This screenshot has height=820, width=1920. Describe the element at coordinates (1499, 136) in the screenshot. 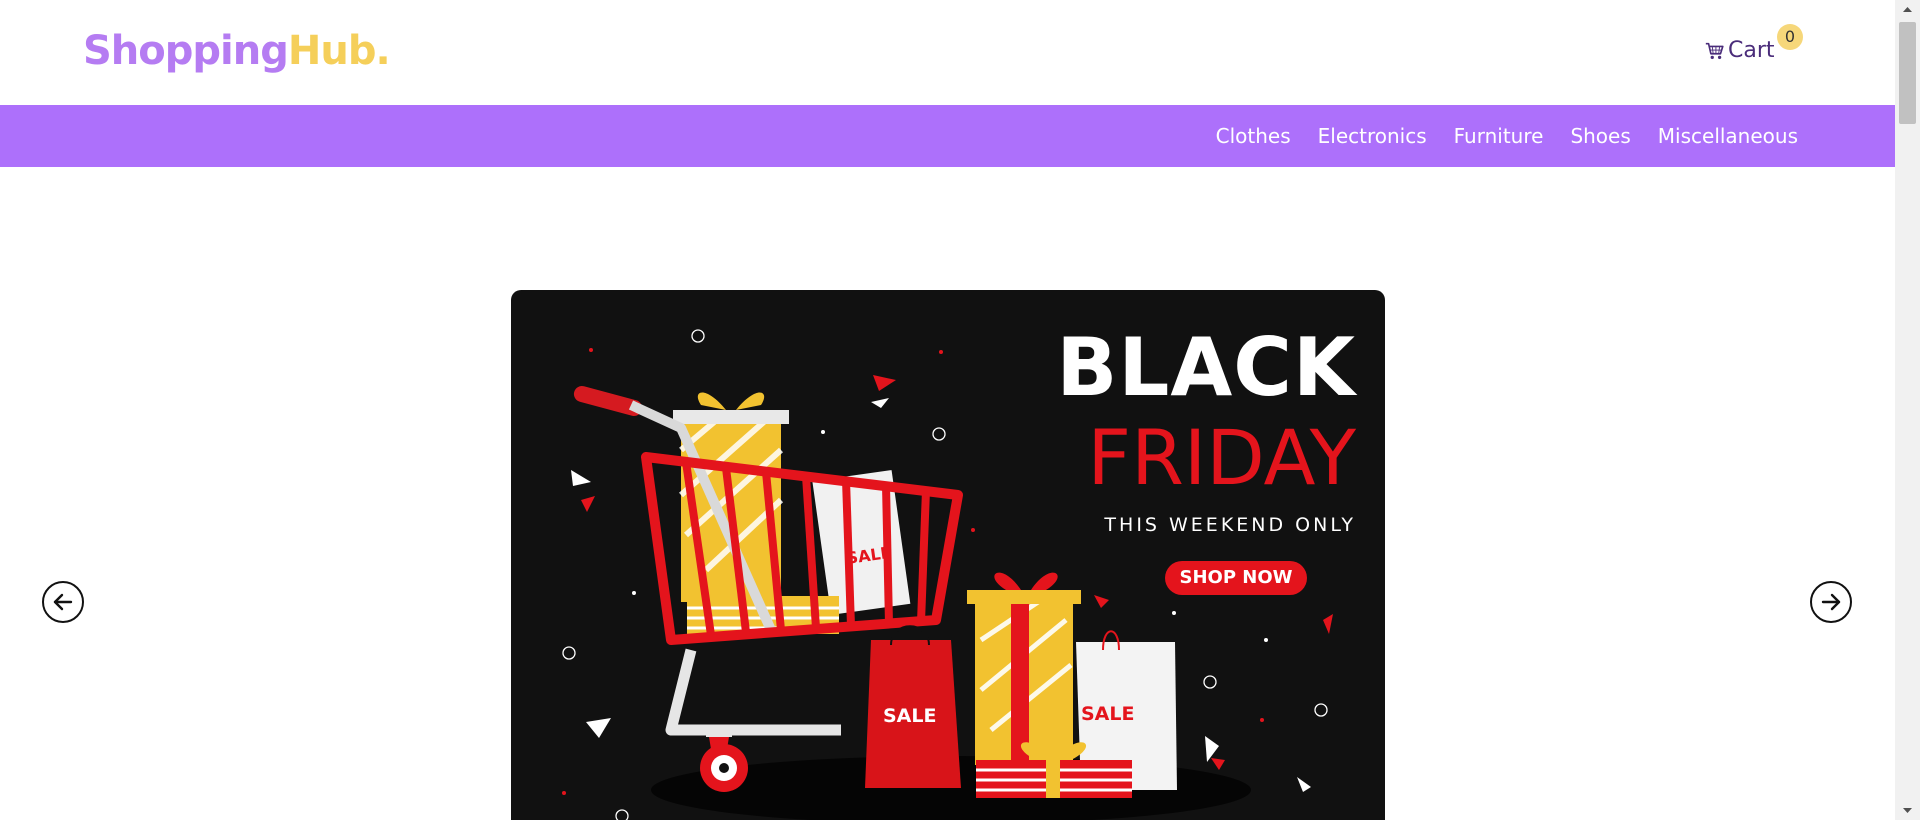

I see `nav-item-furniture: Furniture` at that location.